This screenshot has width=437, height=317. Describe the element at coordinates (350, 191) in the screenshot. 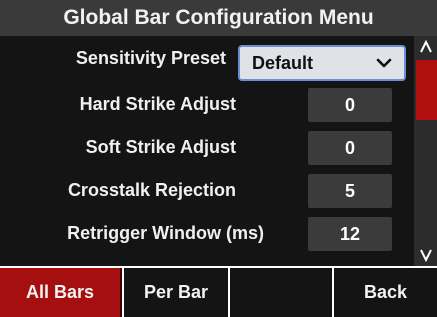

I see `crosstalk-rejection-value: 5` at that location.